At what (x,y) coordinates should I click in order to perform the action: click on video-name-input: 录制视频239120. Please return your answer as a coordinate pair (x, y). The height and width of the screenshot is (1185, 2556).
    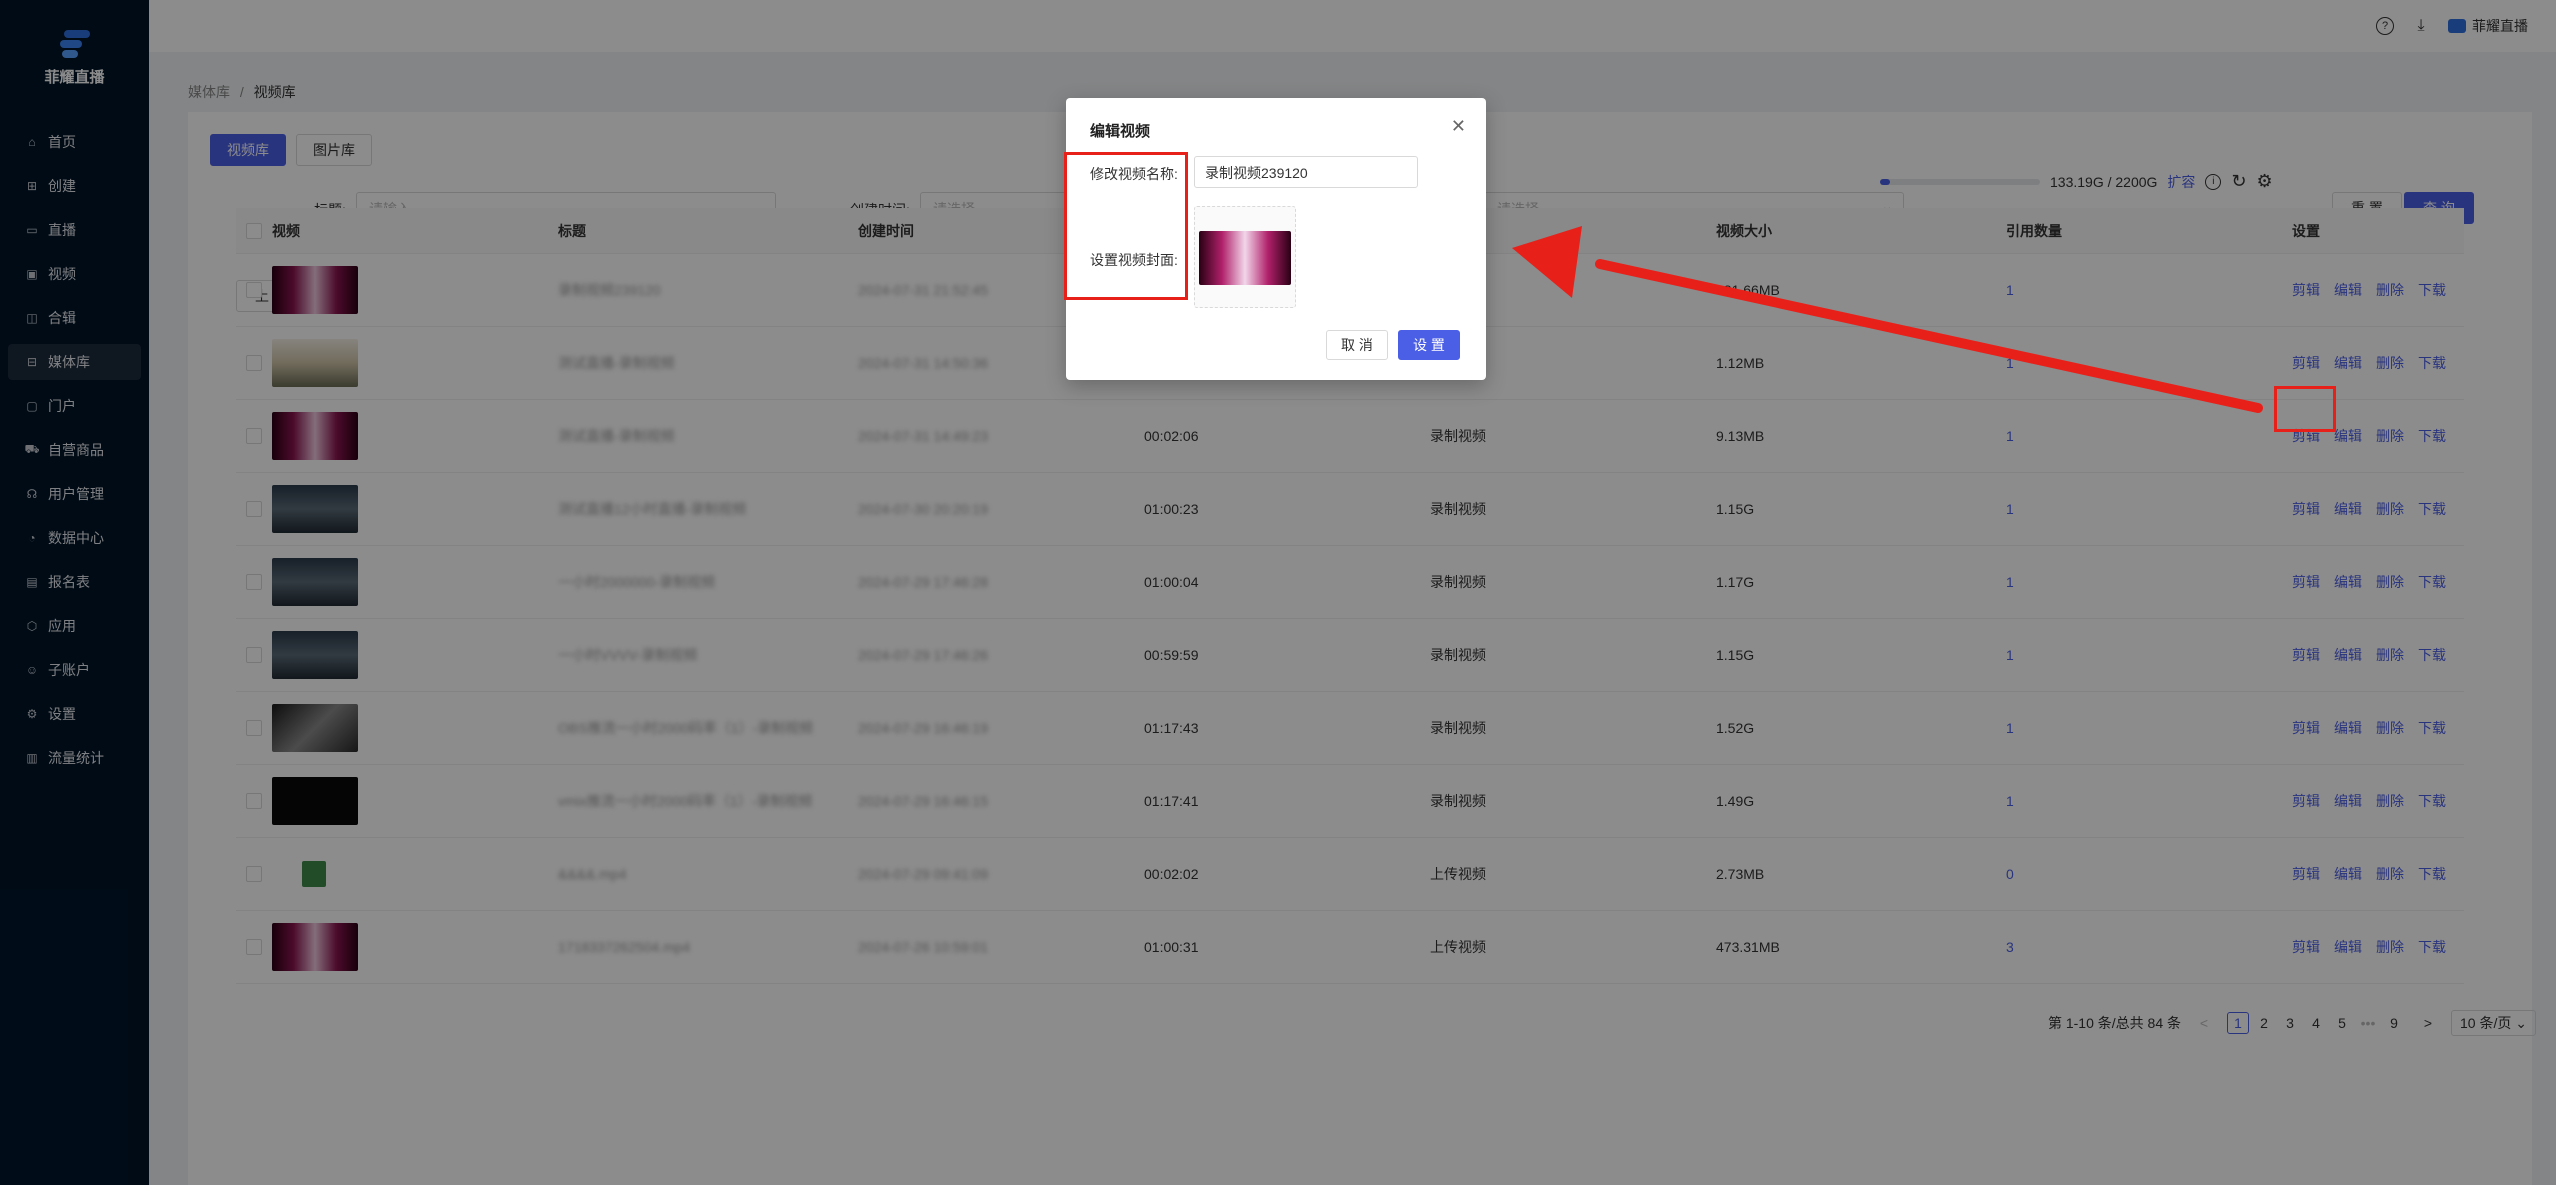
    Looking at the image, I should click on (1306, 172).